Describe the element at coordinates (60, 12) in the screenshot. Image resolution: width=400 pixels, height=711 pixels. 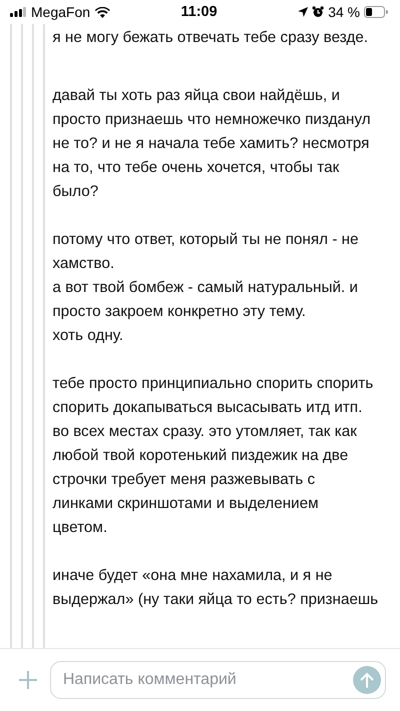
I see `carrier-name: MegaFon` at that location.